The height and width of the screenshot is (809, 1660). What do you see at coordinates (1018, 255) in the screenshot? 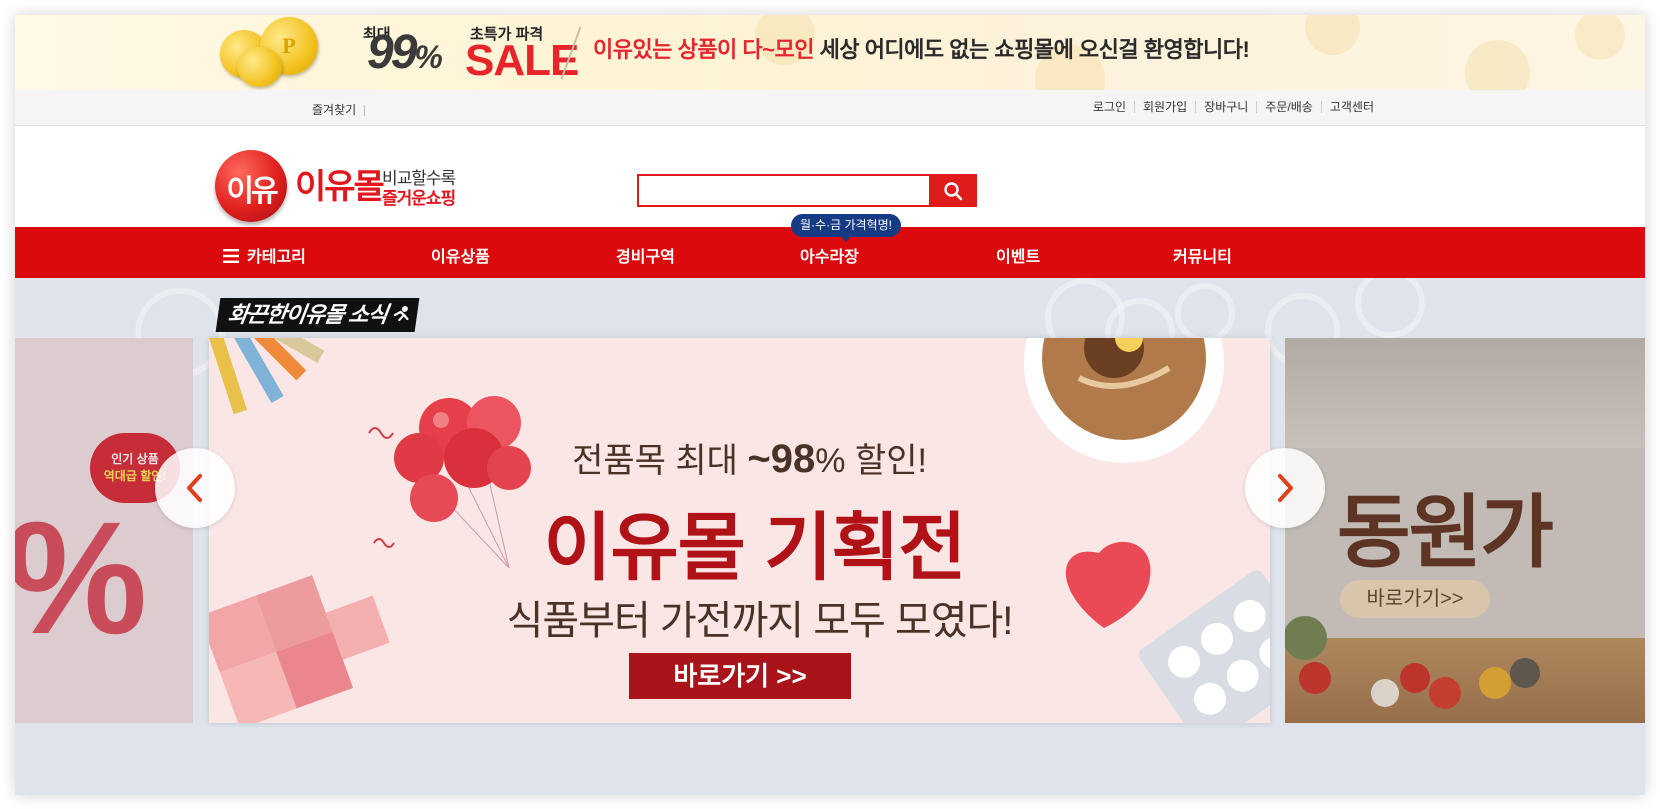
I see `nav-event: 이벤트` at bounding box center [1018, 255].